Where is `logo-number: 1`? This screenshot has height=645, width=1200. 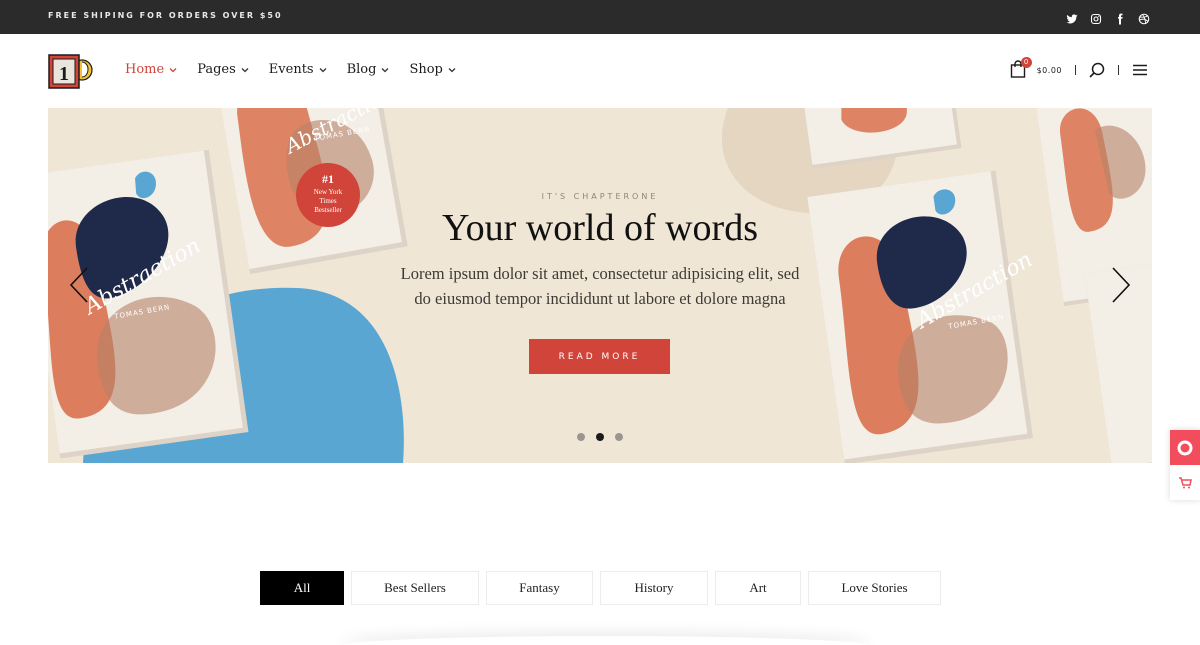 logo-number: 1 is located at coordinates (64, 74).